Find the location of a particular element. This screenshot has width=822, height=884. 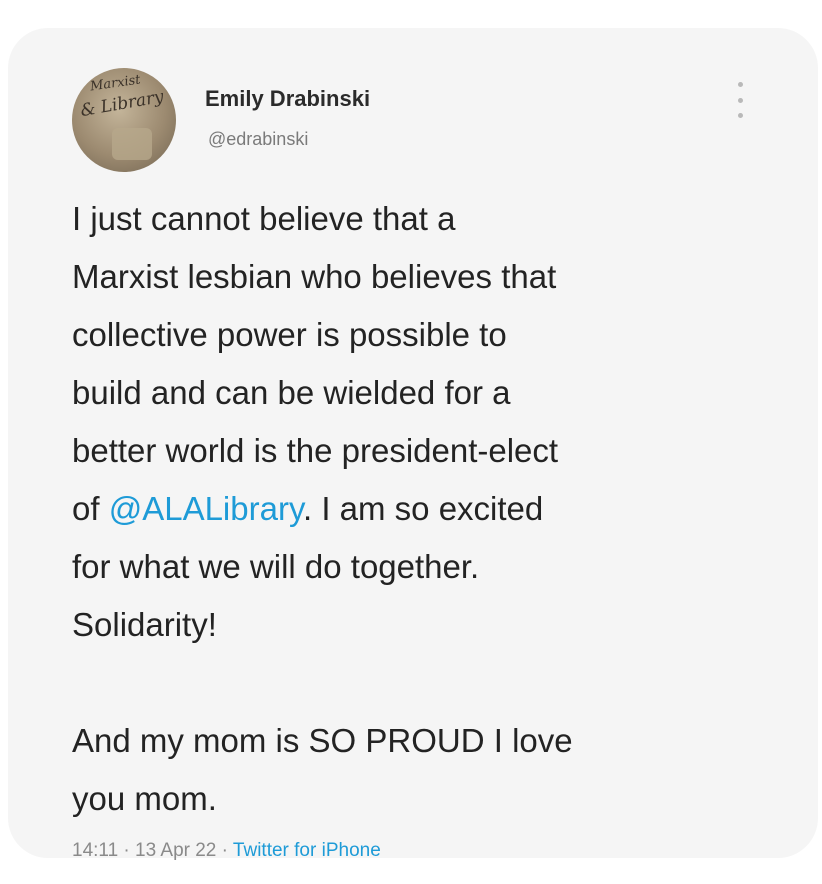

tweet-text-line-with-mention: of @ALALibrary. I am so excited is located at coordinates (422, 509).